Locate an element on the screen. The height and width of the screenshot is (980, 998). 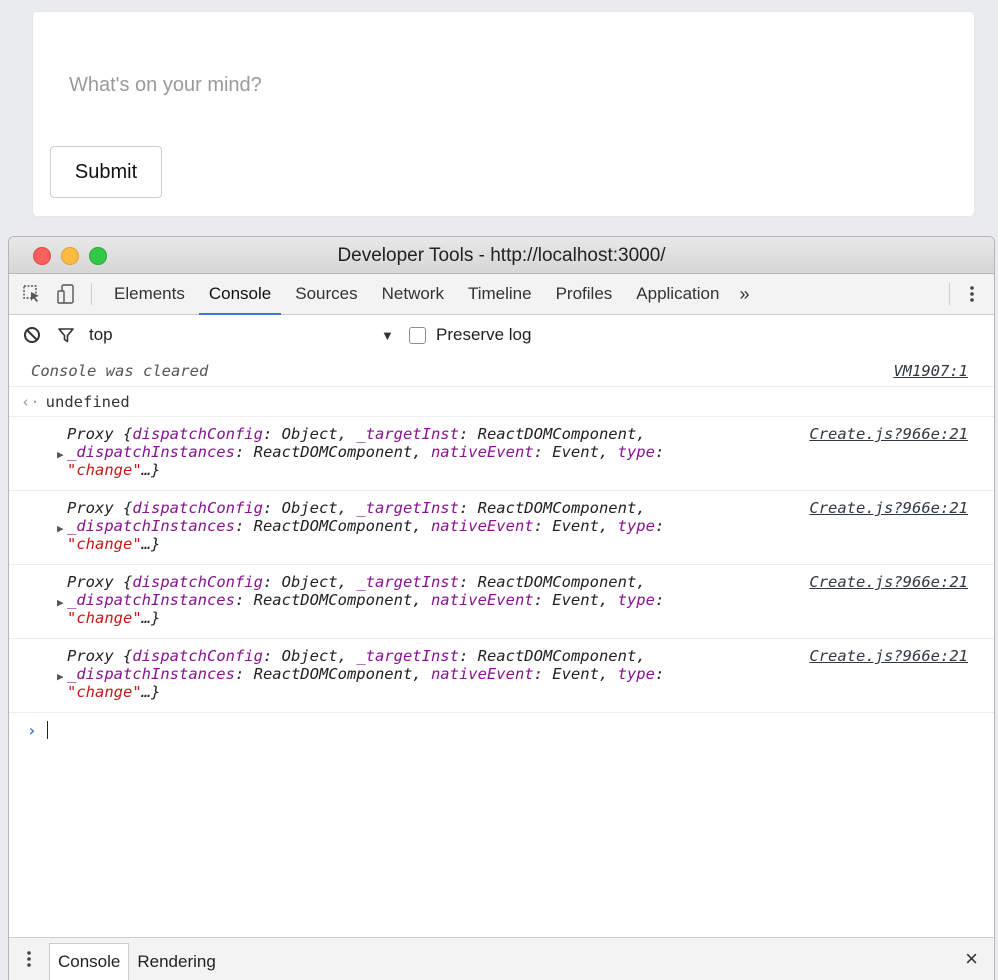
console-result: ‹· undefined is located at coordinates (501, 402).